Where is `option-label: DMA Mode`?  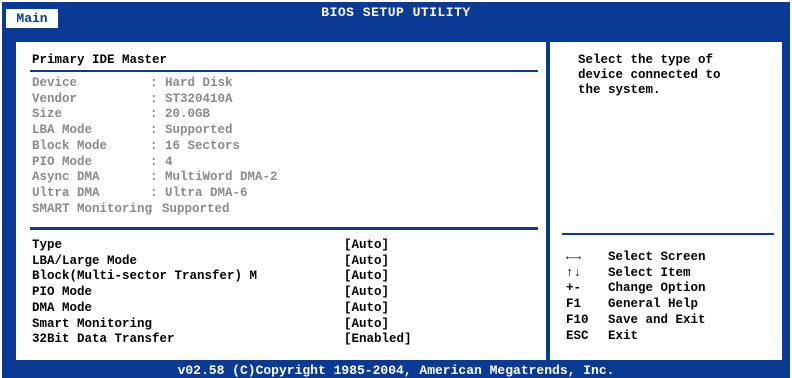
option-label: DMA Mode is located at coordinates (62, 307).